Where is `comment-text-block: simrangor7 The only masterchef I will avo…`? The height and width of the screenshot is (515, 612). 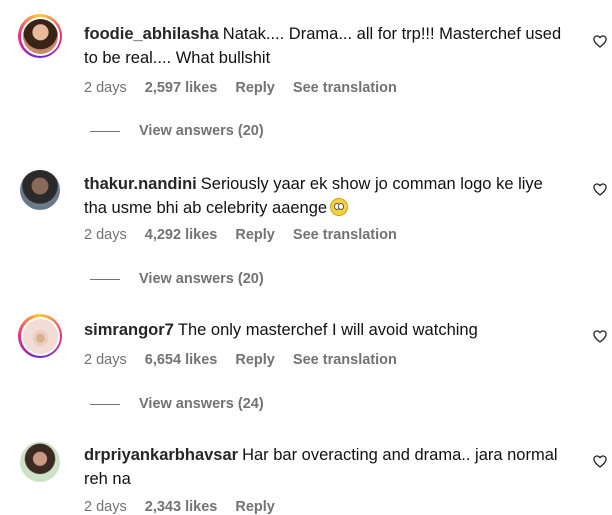
comment-text-block: simrangor7 The only masterchef I will avo… is located at coordinates (324, 330).